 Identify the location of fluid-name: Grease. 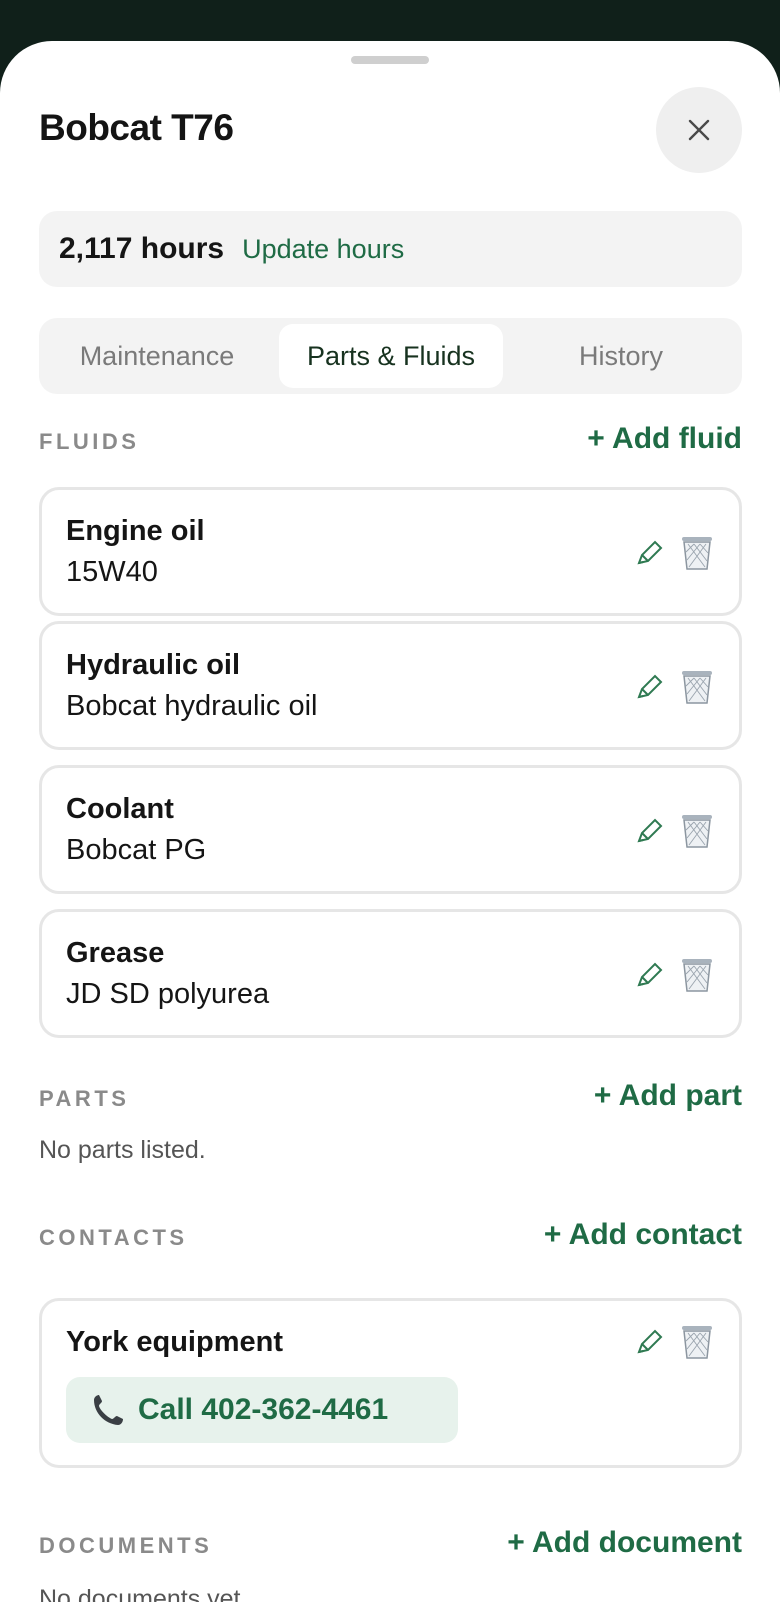
(115, 953).